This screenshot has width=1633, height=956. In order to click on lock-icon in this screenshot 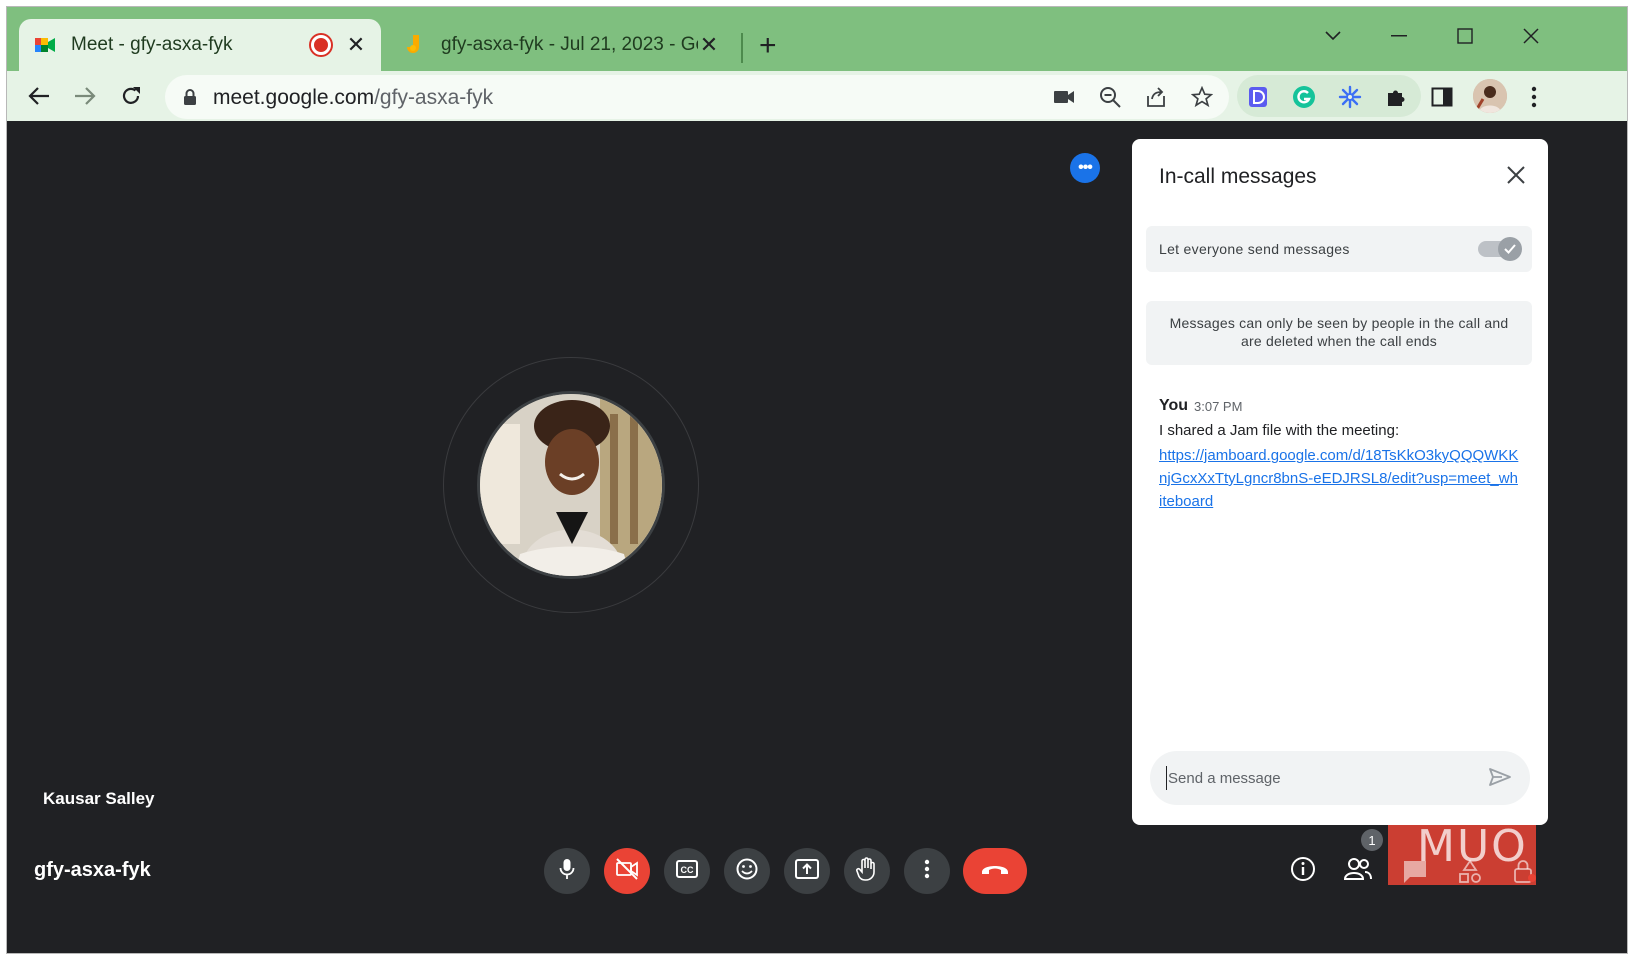, I will do `click(190, 99)`.